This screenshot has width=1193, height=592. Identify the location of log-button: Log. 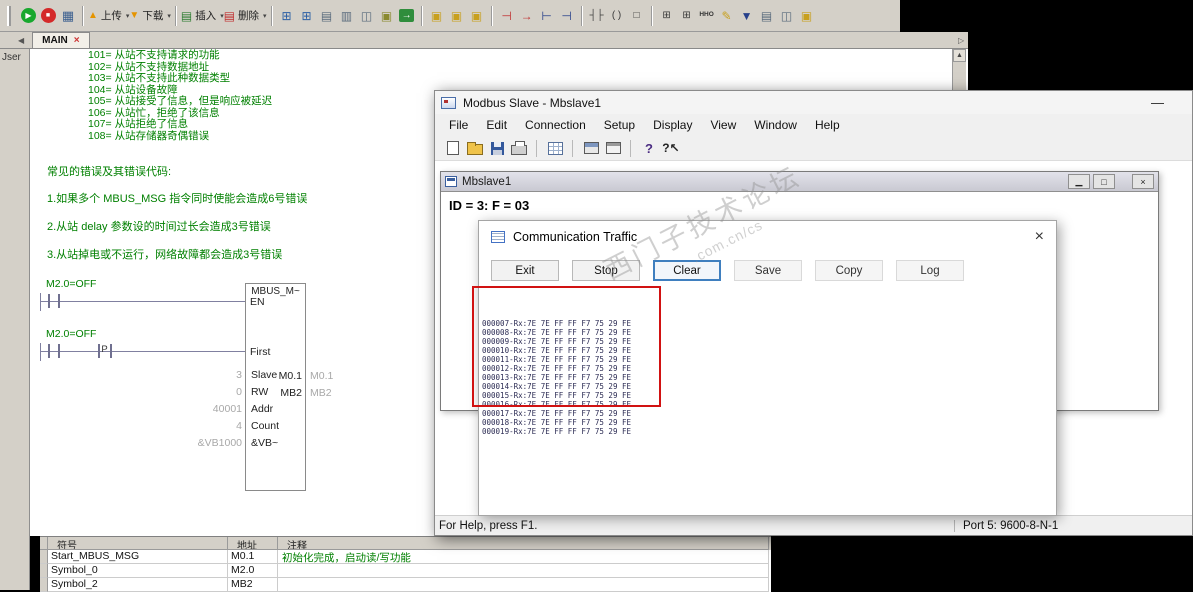
(930, 270).